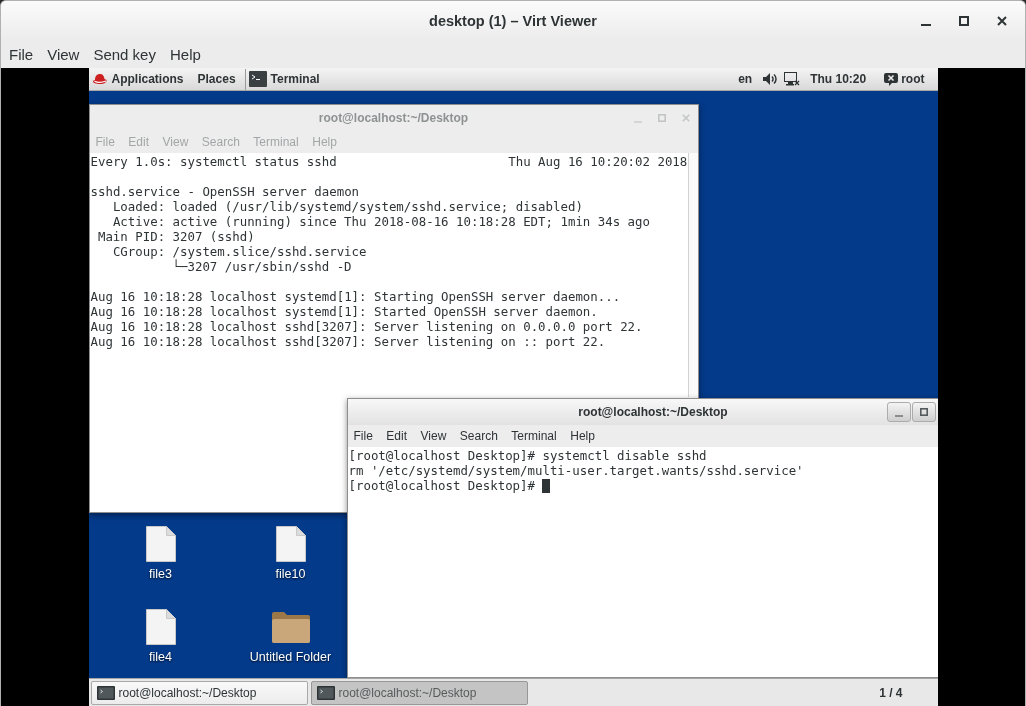 Image resolution: width=1026 pixels, height=706 pixels. What do you see at coordinates (397, 436) in the screenshot?
I see `menu-item: Edit` at bounding box center [397, 436].